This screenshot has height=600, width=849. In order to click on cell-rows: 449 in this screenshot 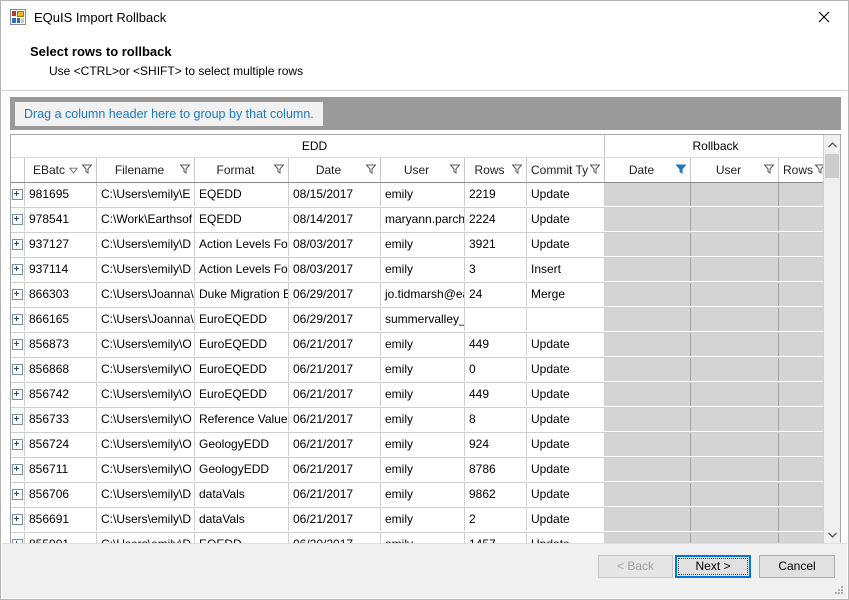, I will do `click(496, 394)`.